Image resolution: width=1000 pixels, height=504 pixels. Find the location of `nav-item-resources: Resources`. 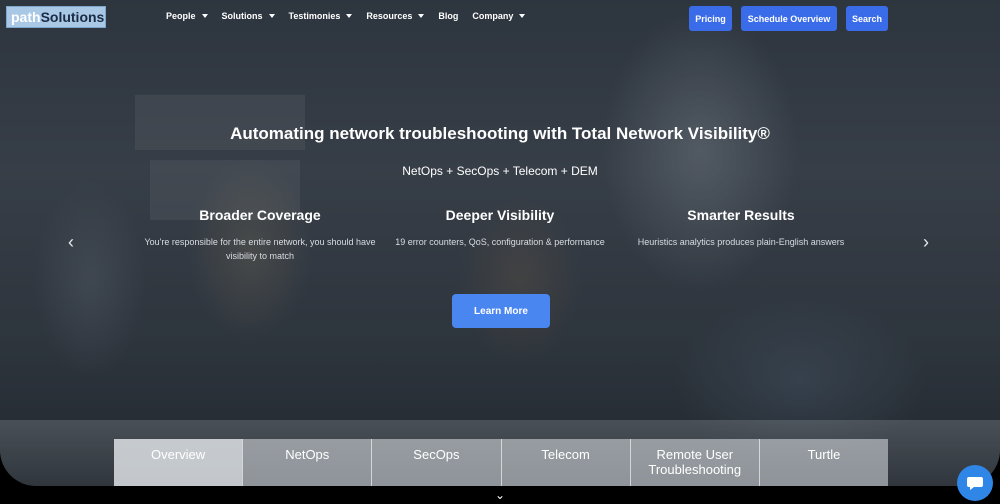

nav-item-resources: Resources is located at coordinates (395, 16).